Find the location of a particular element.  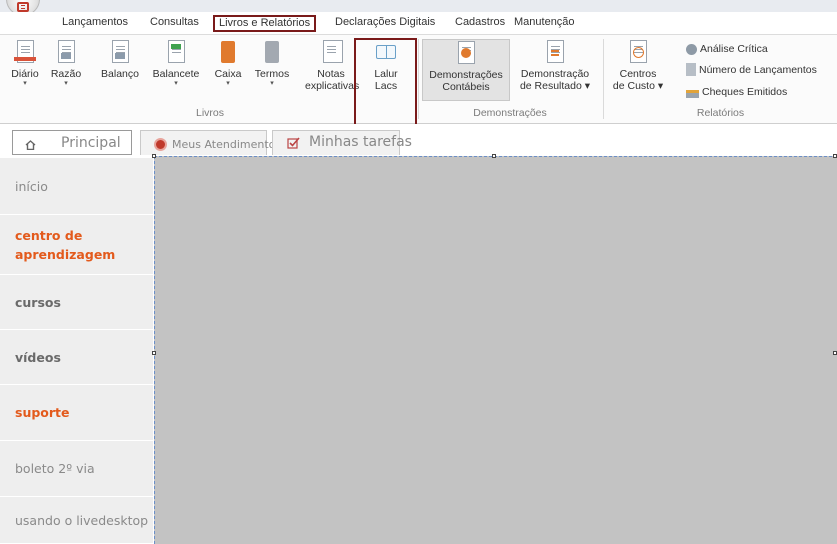

razao-icon is located at coordinates (66, 52).